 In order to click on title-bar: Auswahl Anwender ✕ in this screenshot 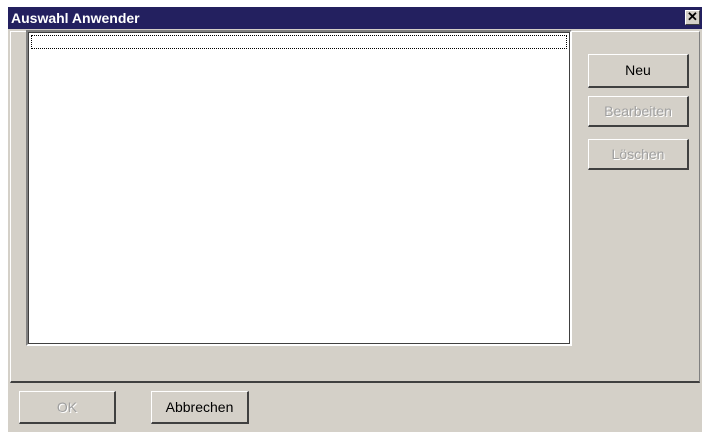, I will do `click(355, 18)`.